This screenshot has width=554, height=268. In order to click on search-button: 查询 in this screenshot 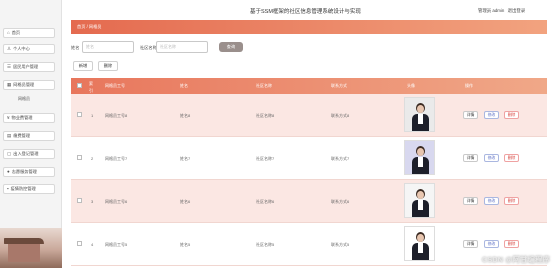, I will do `click(231, 47)`.